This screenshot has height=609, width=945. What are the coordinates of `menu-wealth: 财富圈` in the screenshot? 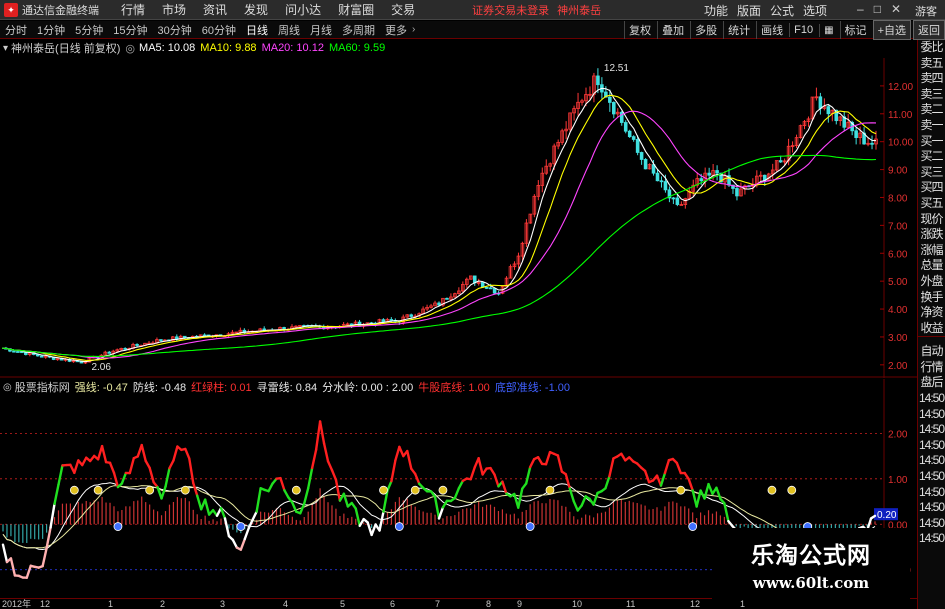 It's located at (356, 9).